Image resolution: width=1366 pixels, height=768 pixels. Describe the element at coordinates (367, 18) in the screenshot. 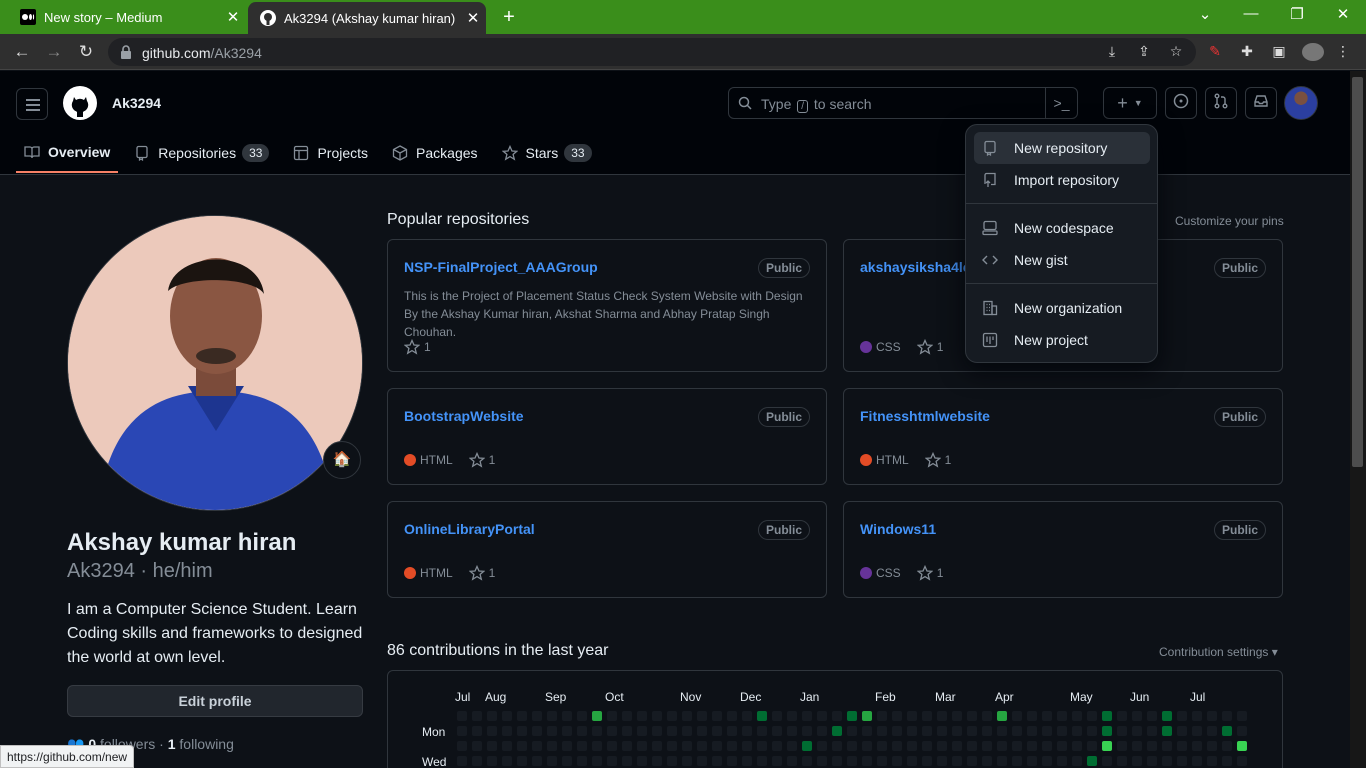

I see `browser-tab-github: Ak3294 (Akshay kumar hiran) ✕` at that location.